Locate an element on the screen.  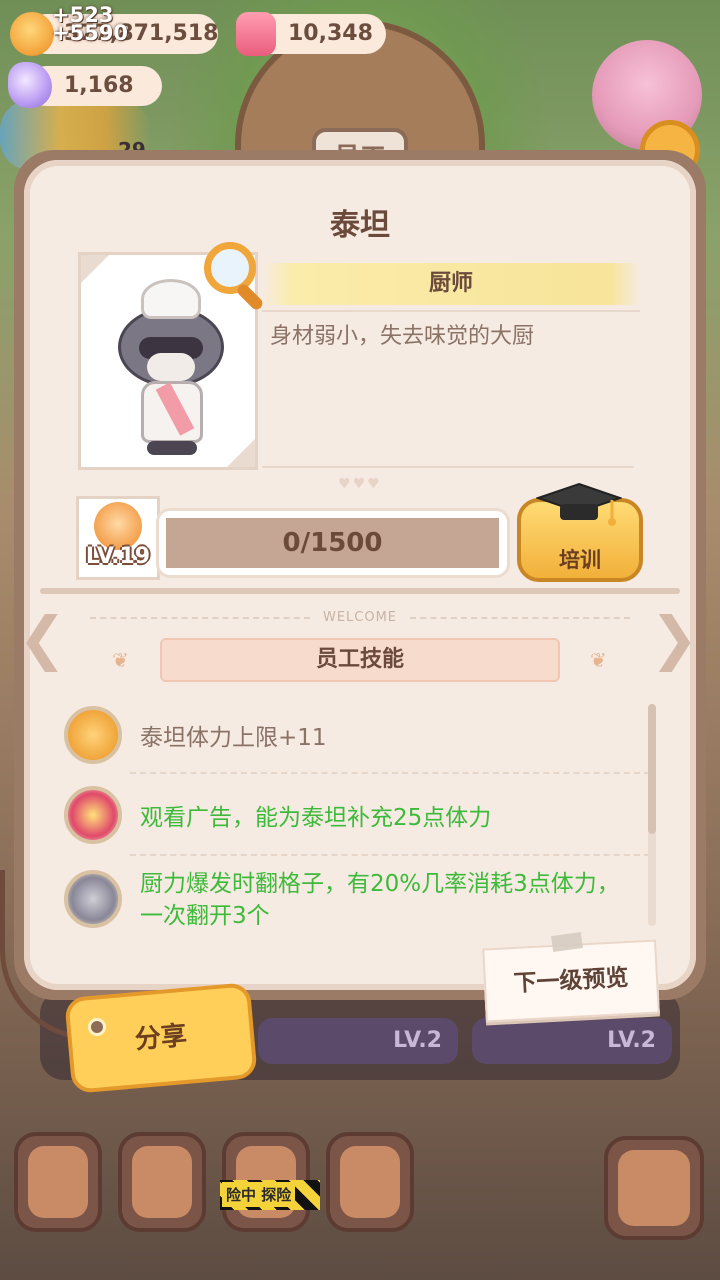
adventure-badge: 险中 探险 is located at coordinates (270, 1195).